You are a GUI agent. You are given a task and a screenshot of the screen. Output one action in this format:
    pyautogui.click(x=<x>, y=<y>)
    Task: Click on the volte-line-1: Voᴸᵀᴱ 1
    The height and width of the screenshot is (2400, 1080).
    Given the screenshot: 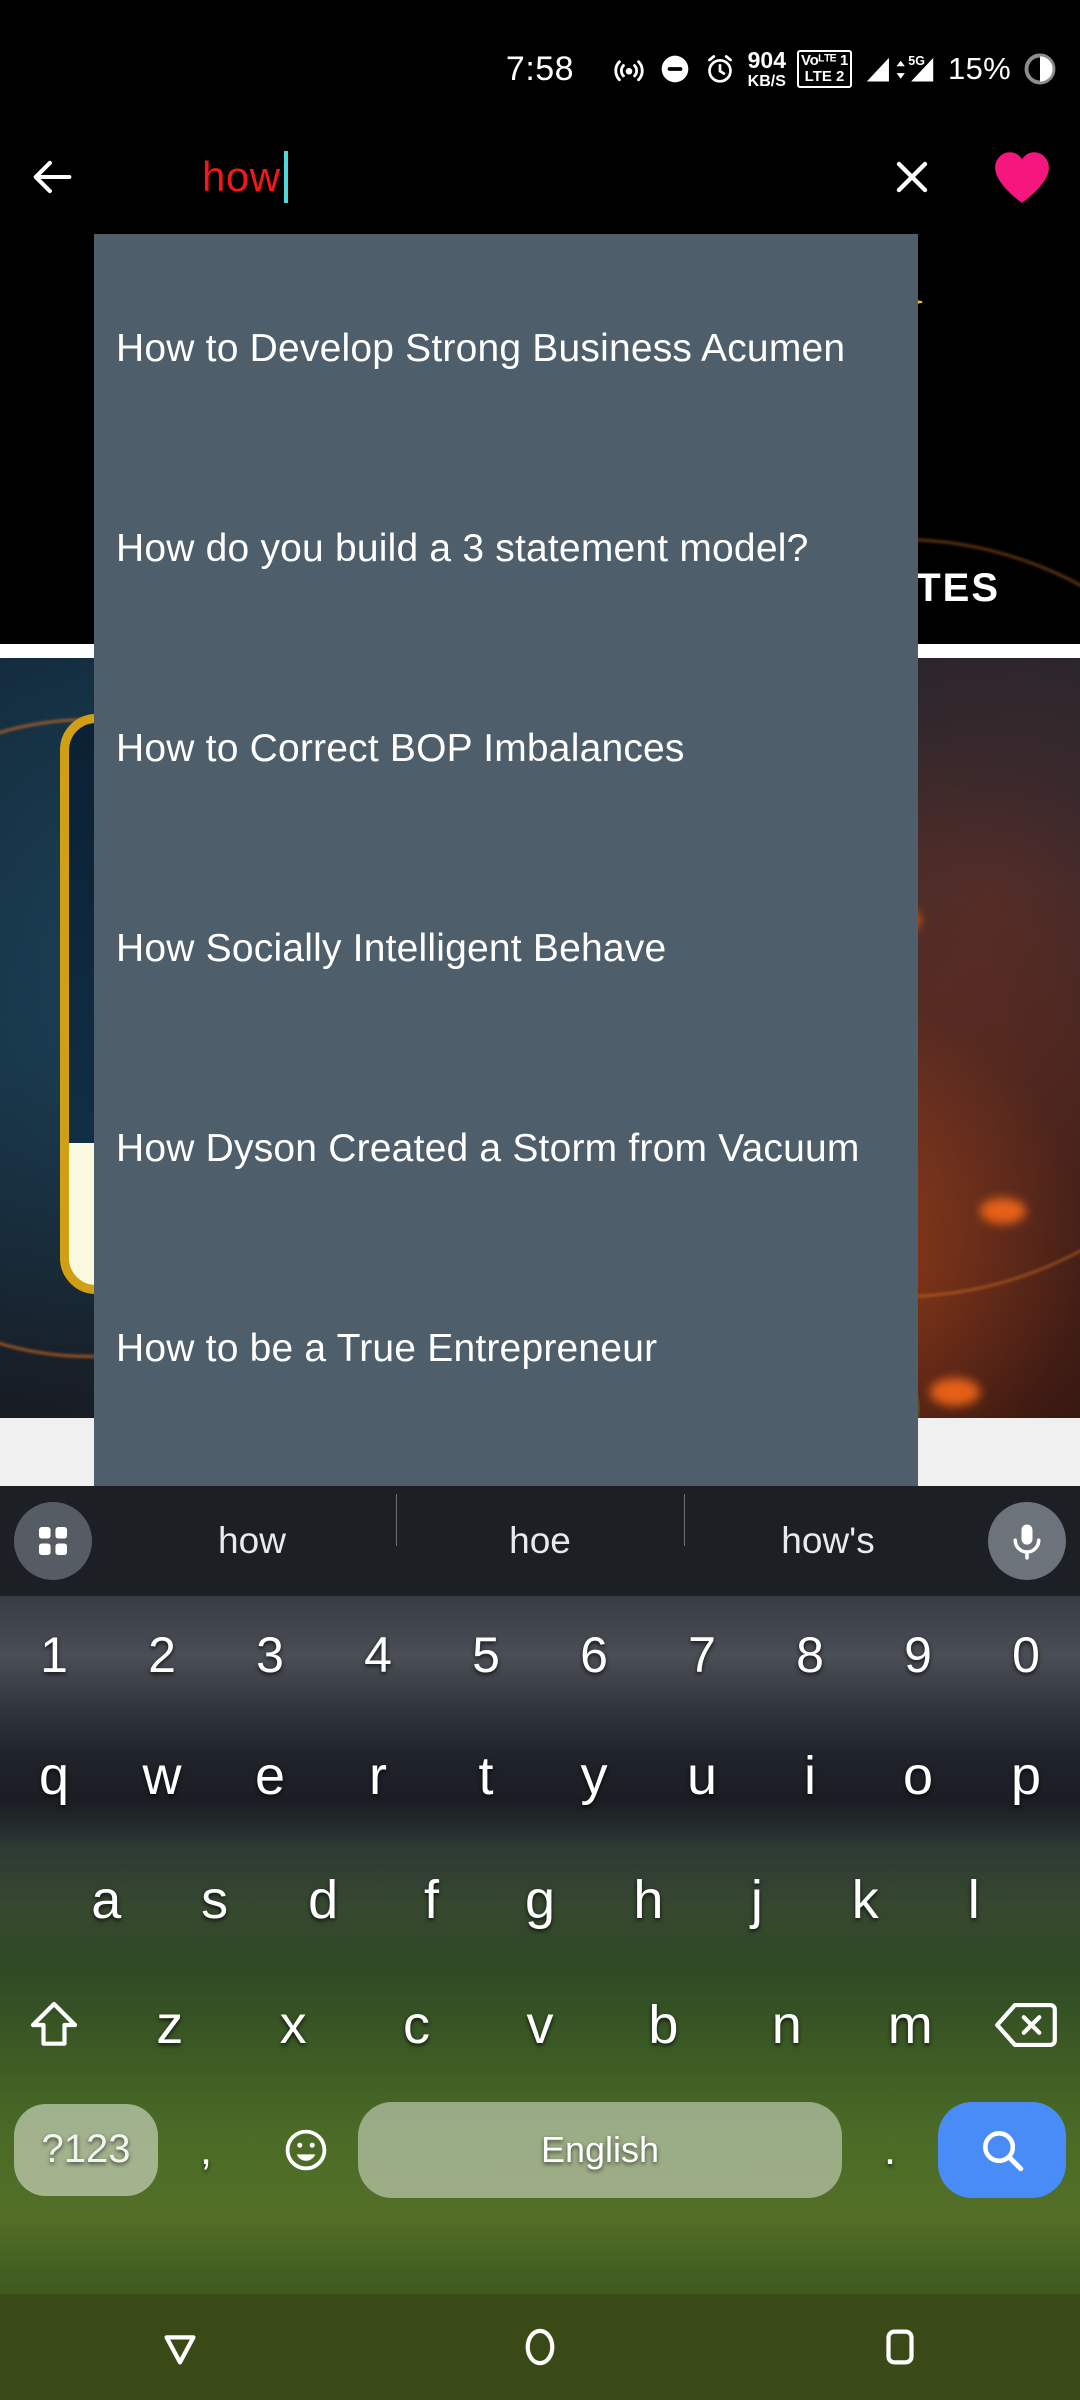 What is the action you would take?
    pyautogui.click(x=824, y=61)
    